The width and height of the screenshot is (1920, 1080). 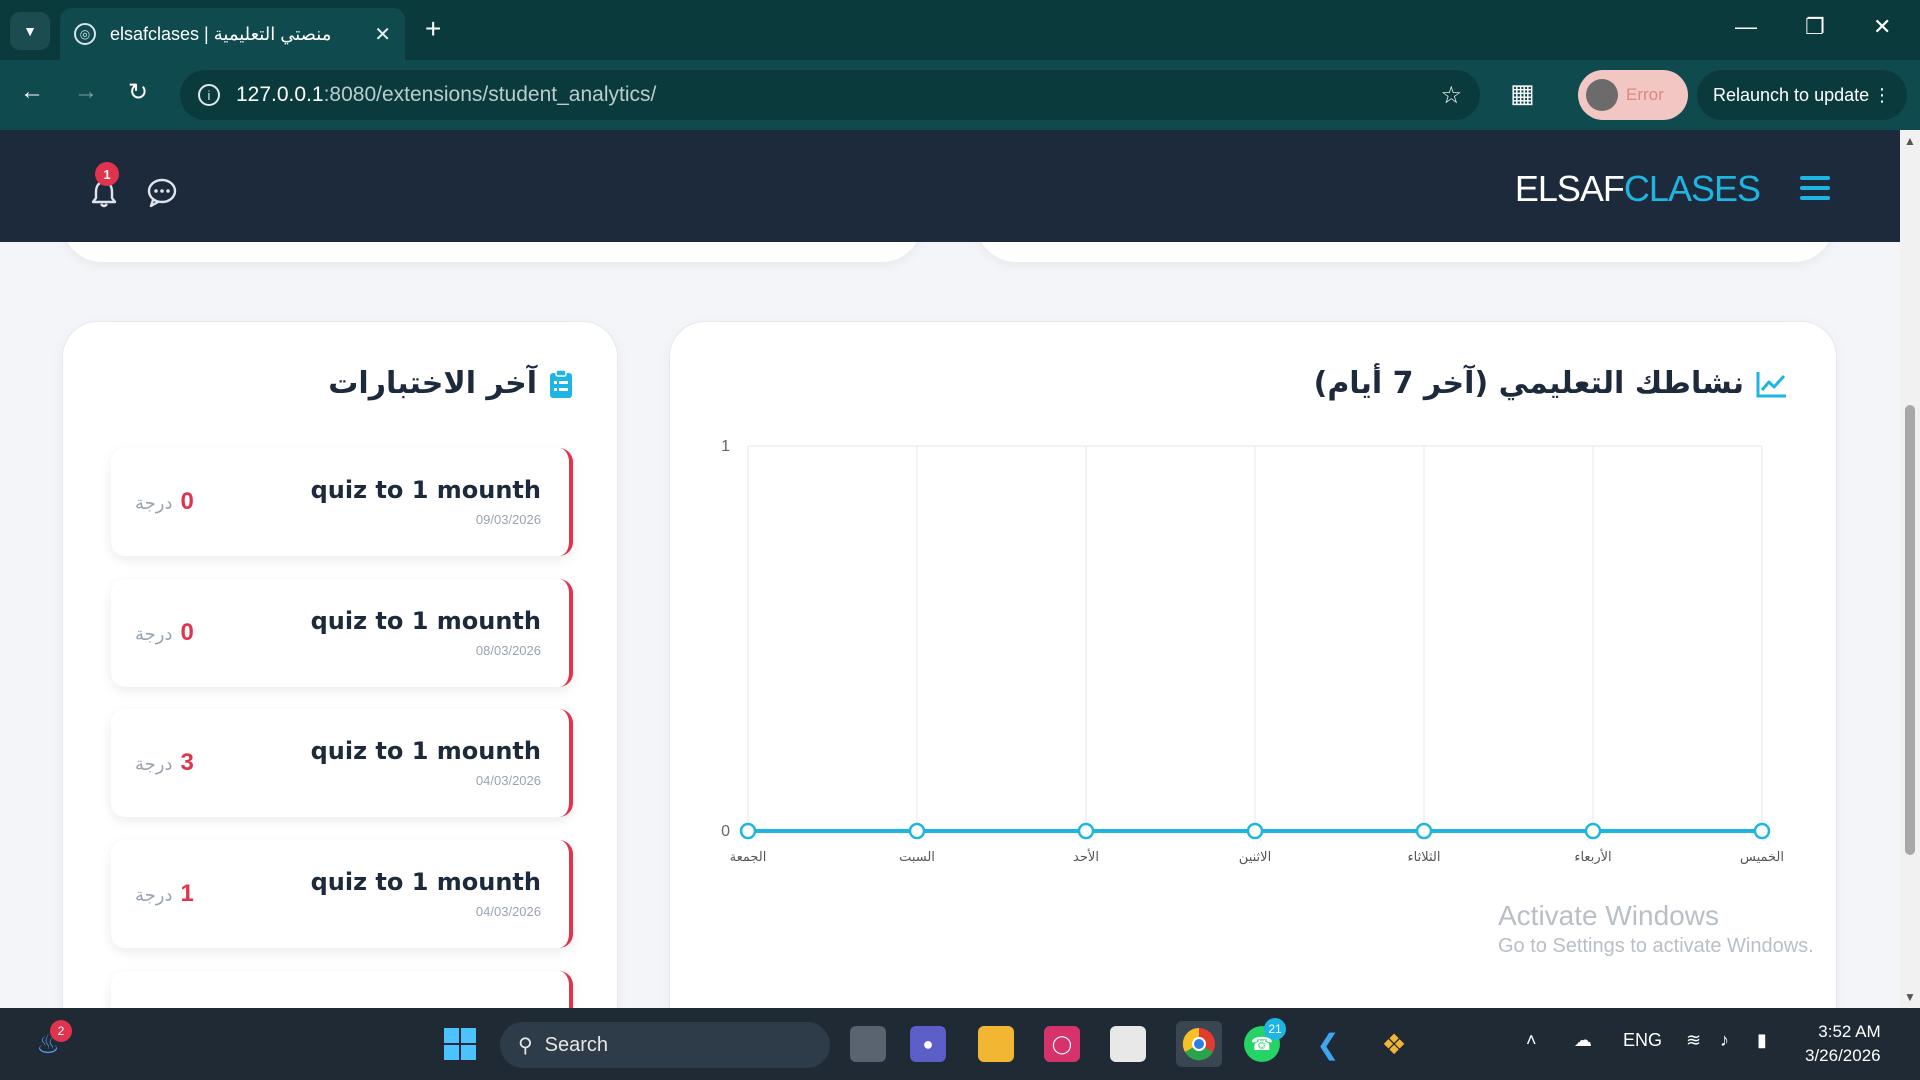 I want to click on tab-search-button: ▼, so click(x=30, y=31).